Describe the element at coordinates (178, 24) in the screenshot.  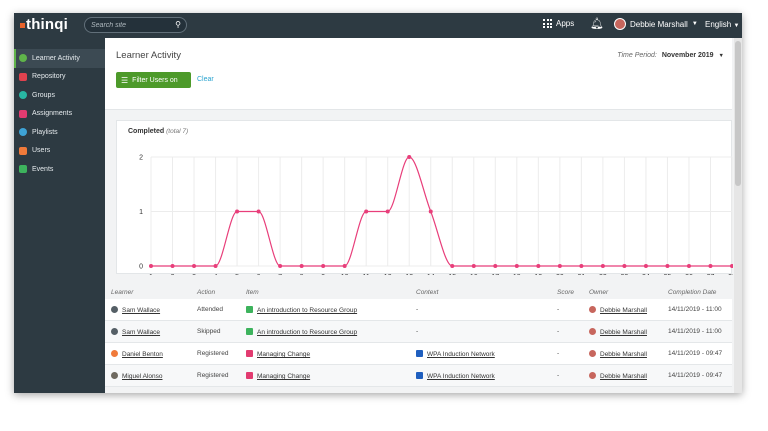
I see `search-icon: ⚲` at that location.